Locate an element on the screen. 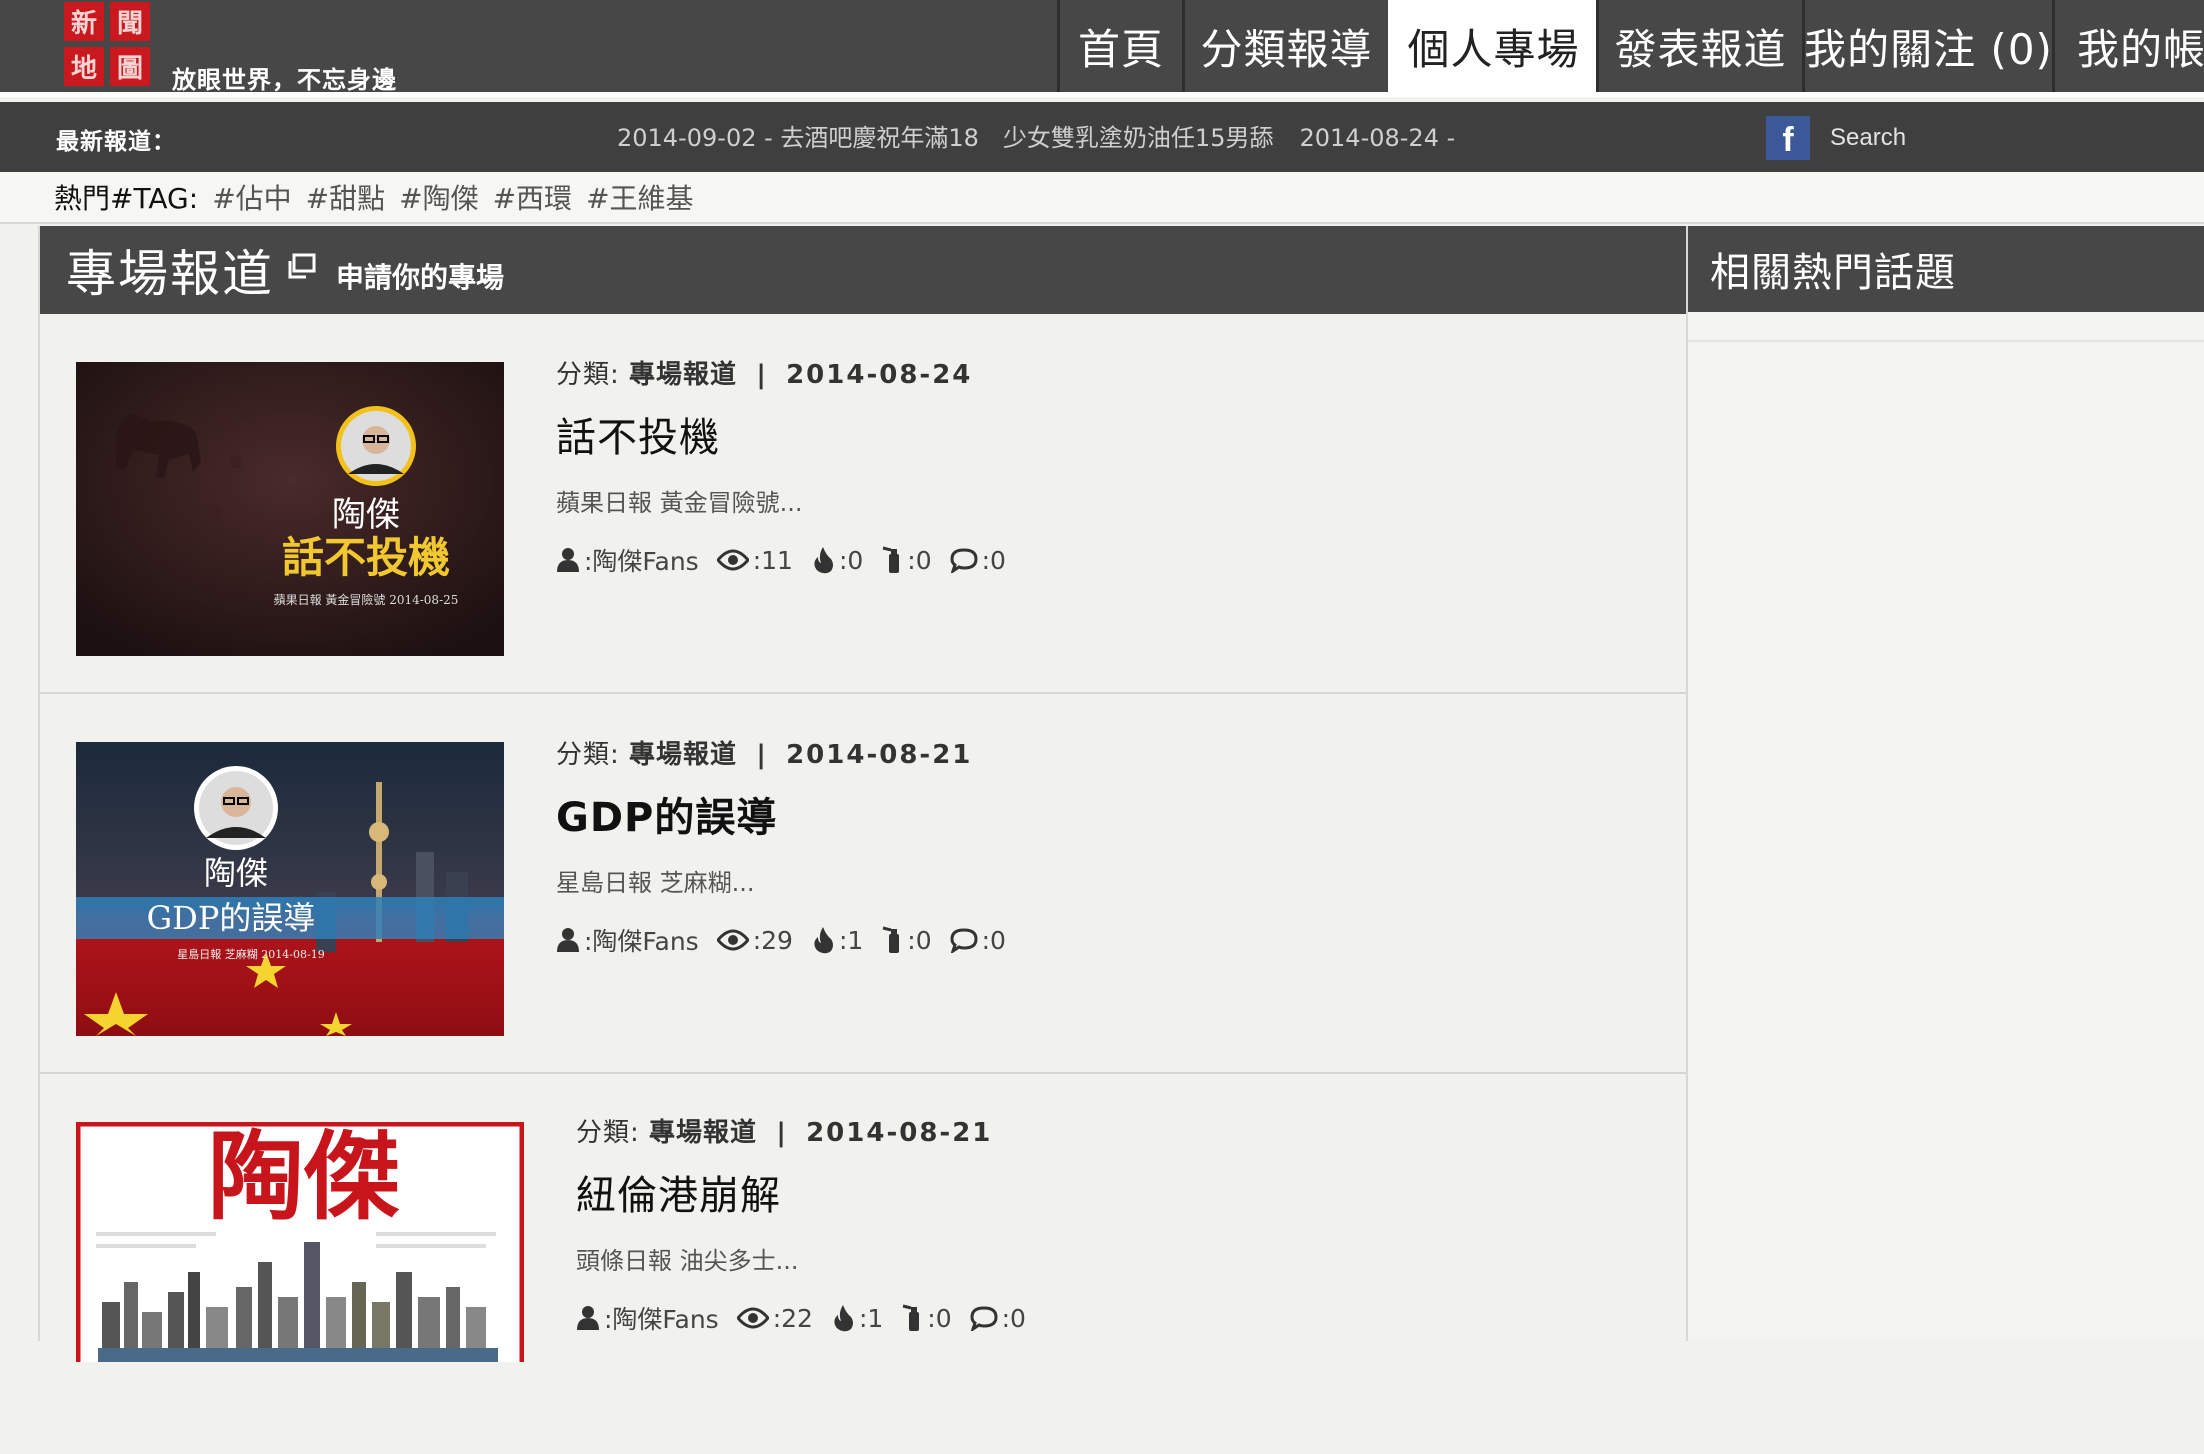 Image resolution: width=2204 pixels, height=1454 pixels. hot-tag: #王維基 is located at coordinates (639, 197).